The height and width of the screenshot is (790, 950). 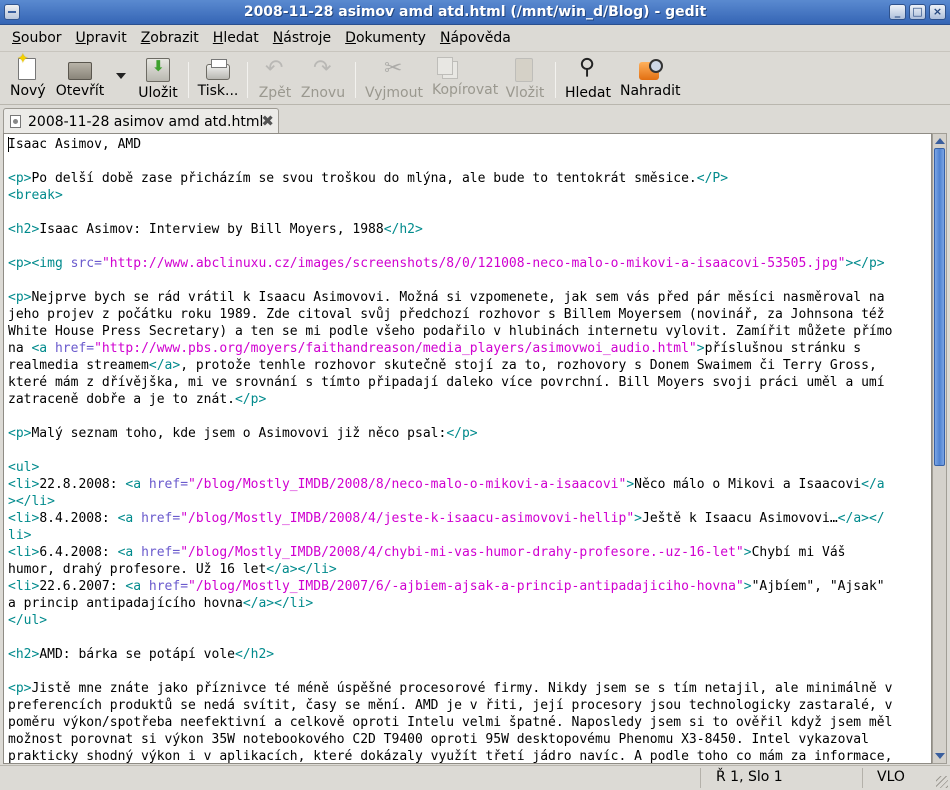 What do you see at coordinates (651, 69) in the screenshot?
I see `replace-icon` at bounding box center [651, 69].